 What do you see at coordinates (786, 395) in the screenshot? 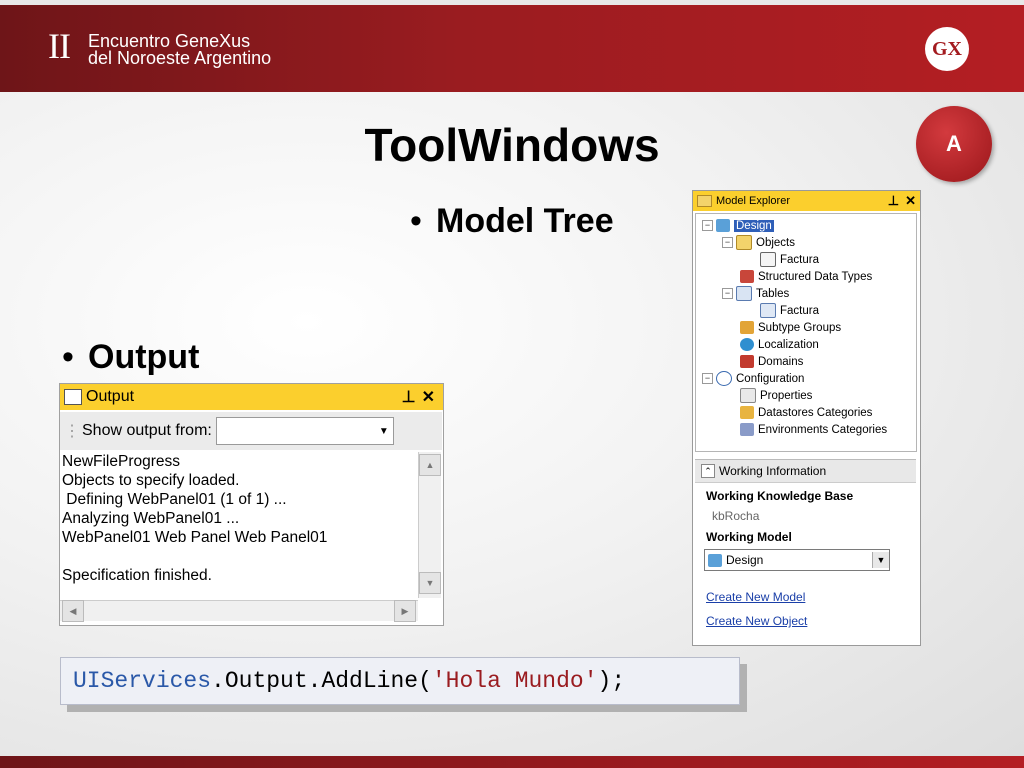
I see `tree-item-label: Properties` at bounding box center [786, 395].